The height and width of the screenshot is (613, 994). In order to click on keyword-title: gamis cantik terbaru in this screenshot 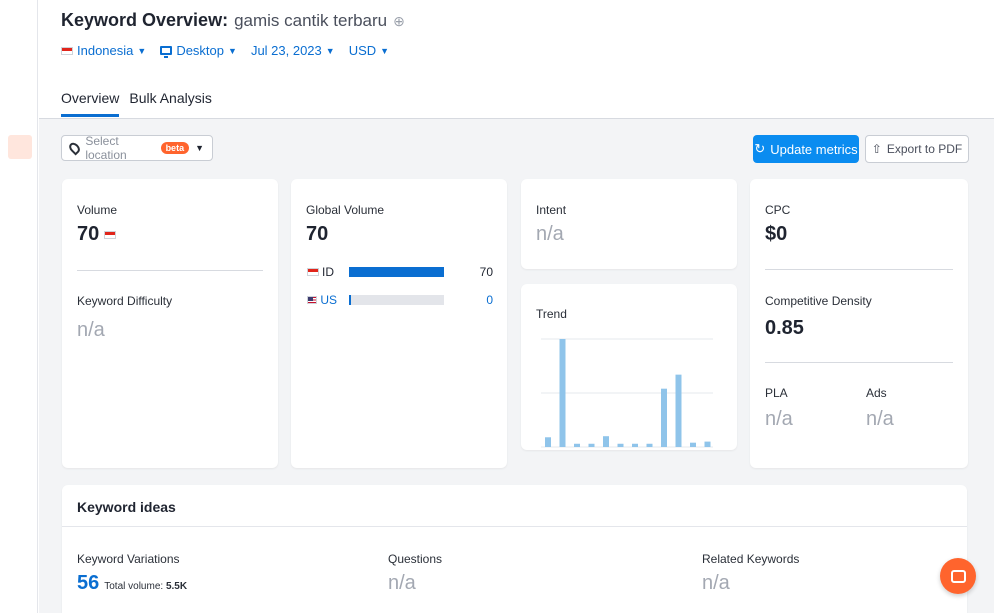, I will do `click(311, 20)`.